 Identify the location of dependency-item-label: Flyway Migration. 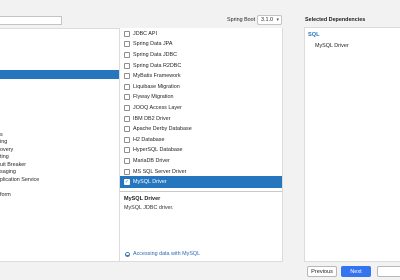
(153, 97).